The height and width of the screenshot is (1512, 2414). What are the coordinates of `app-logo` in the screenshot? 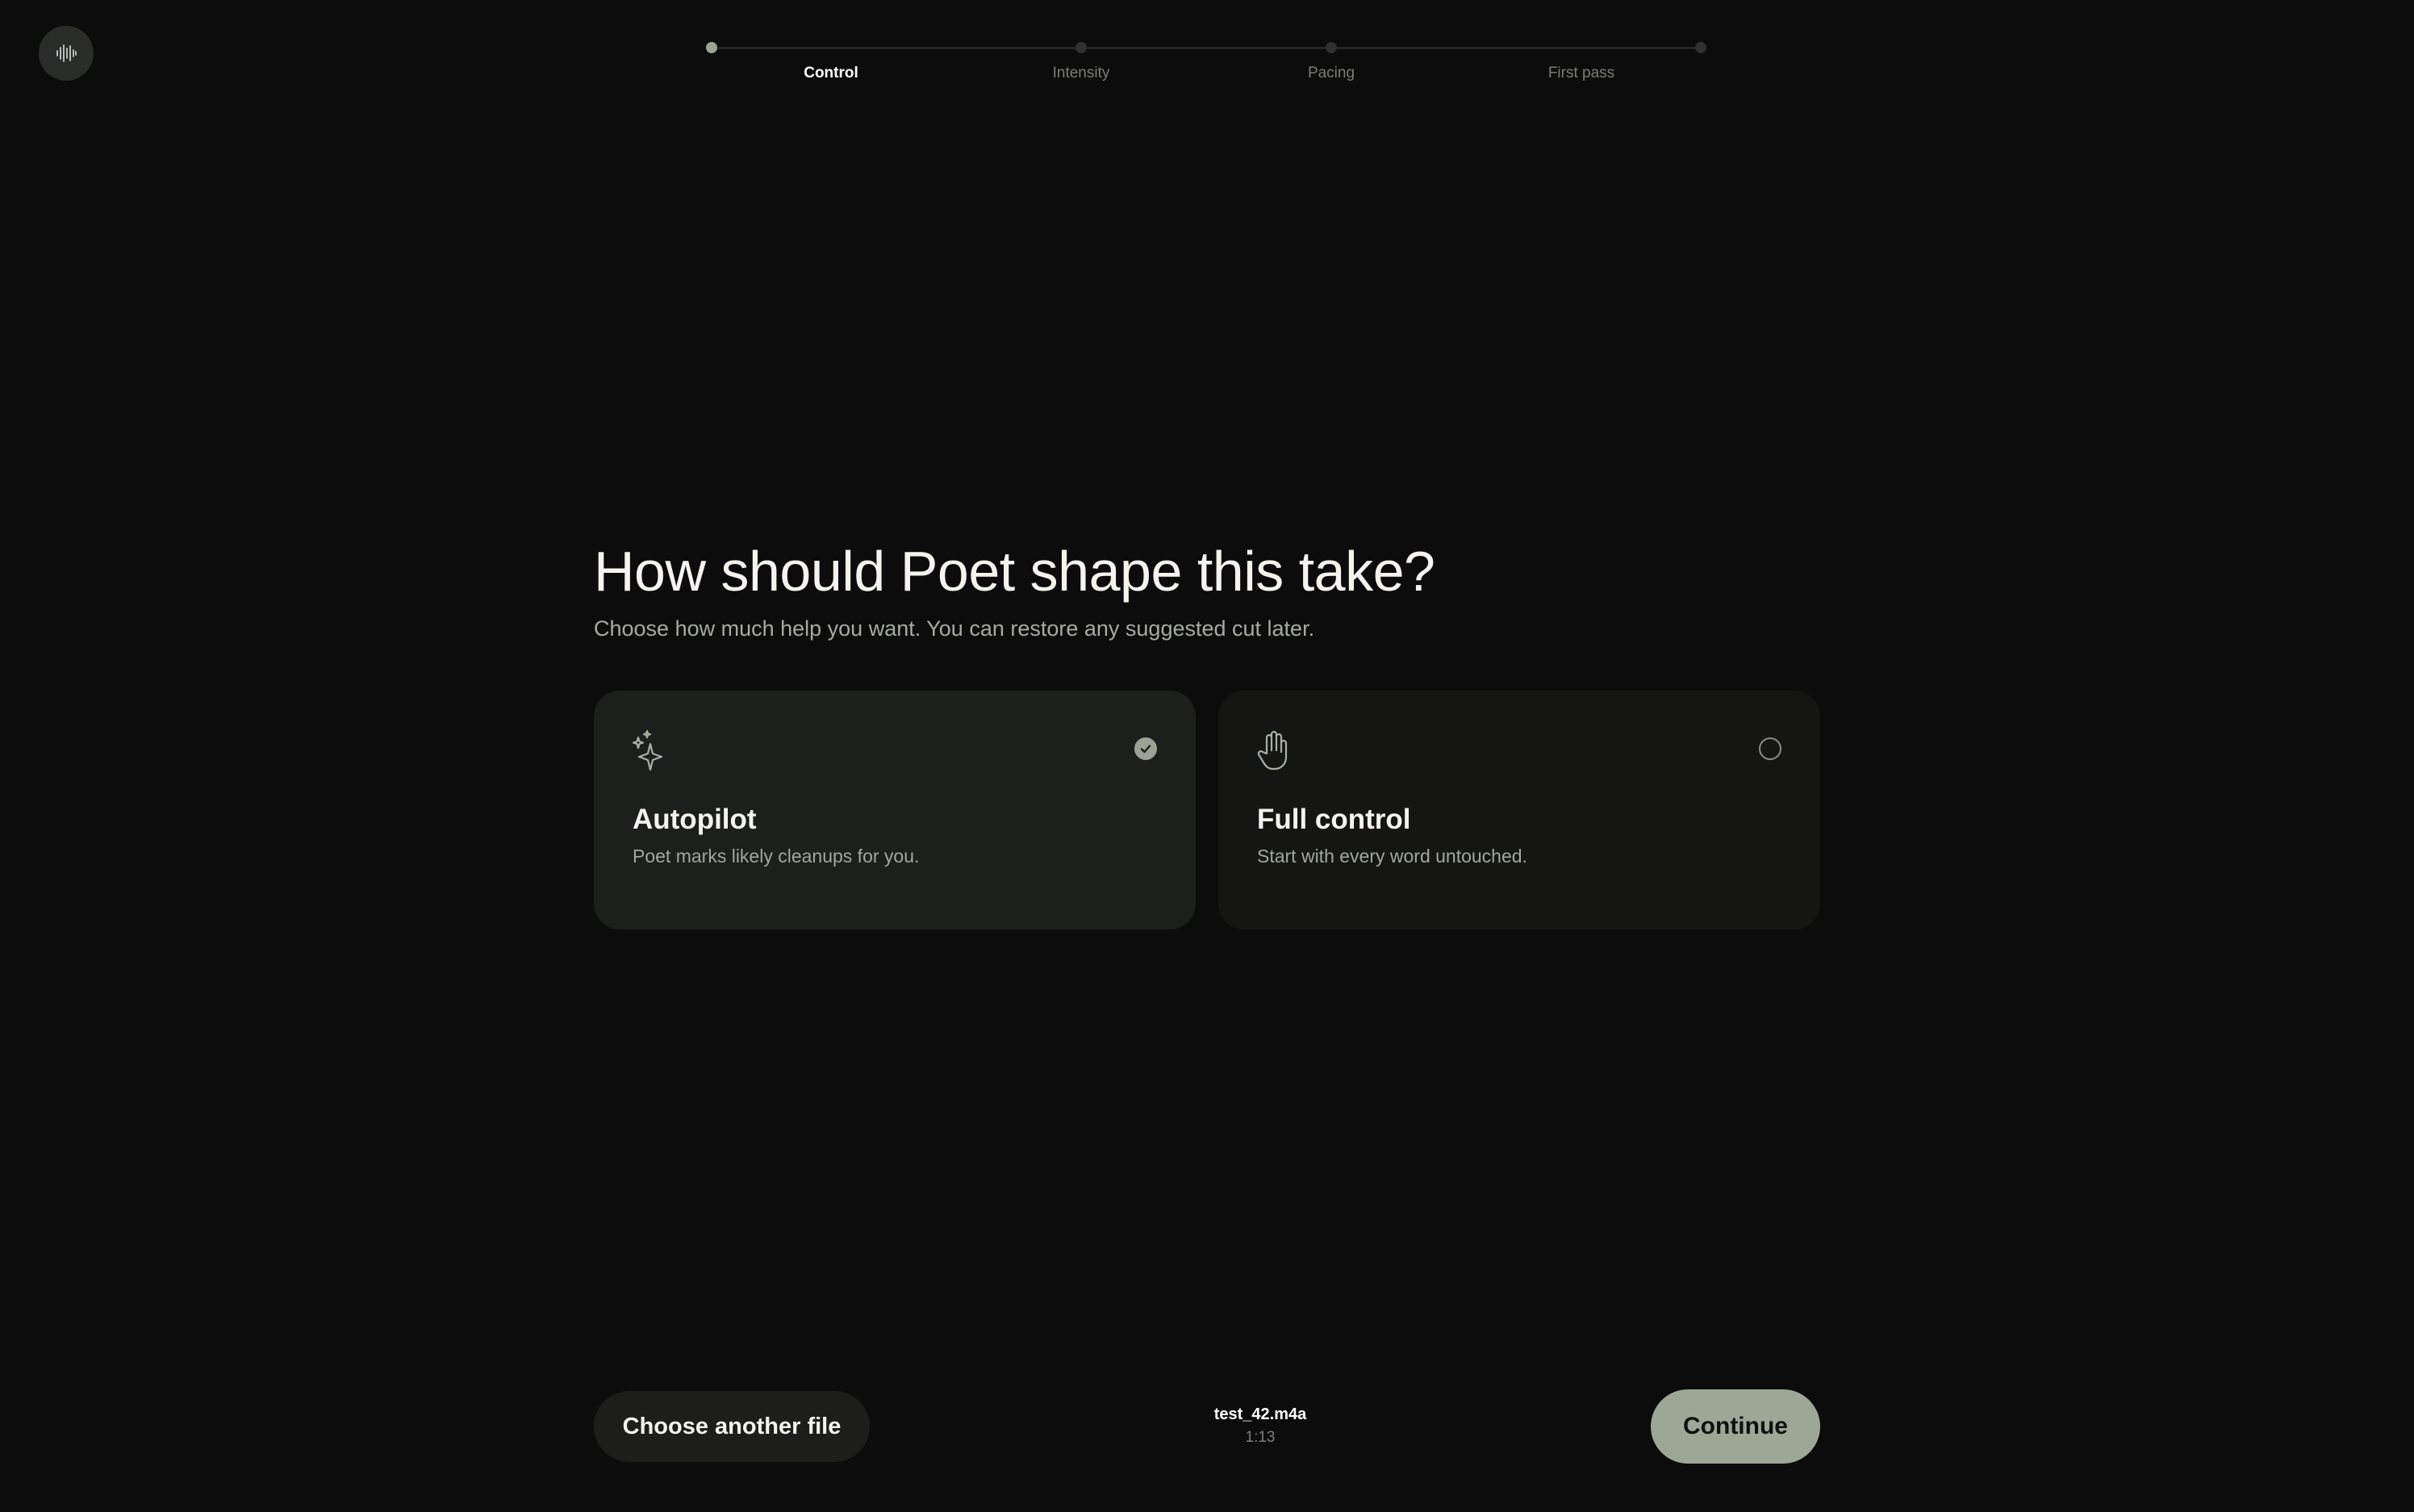 It's located at (66, 53).